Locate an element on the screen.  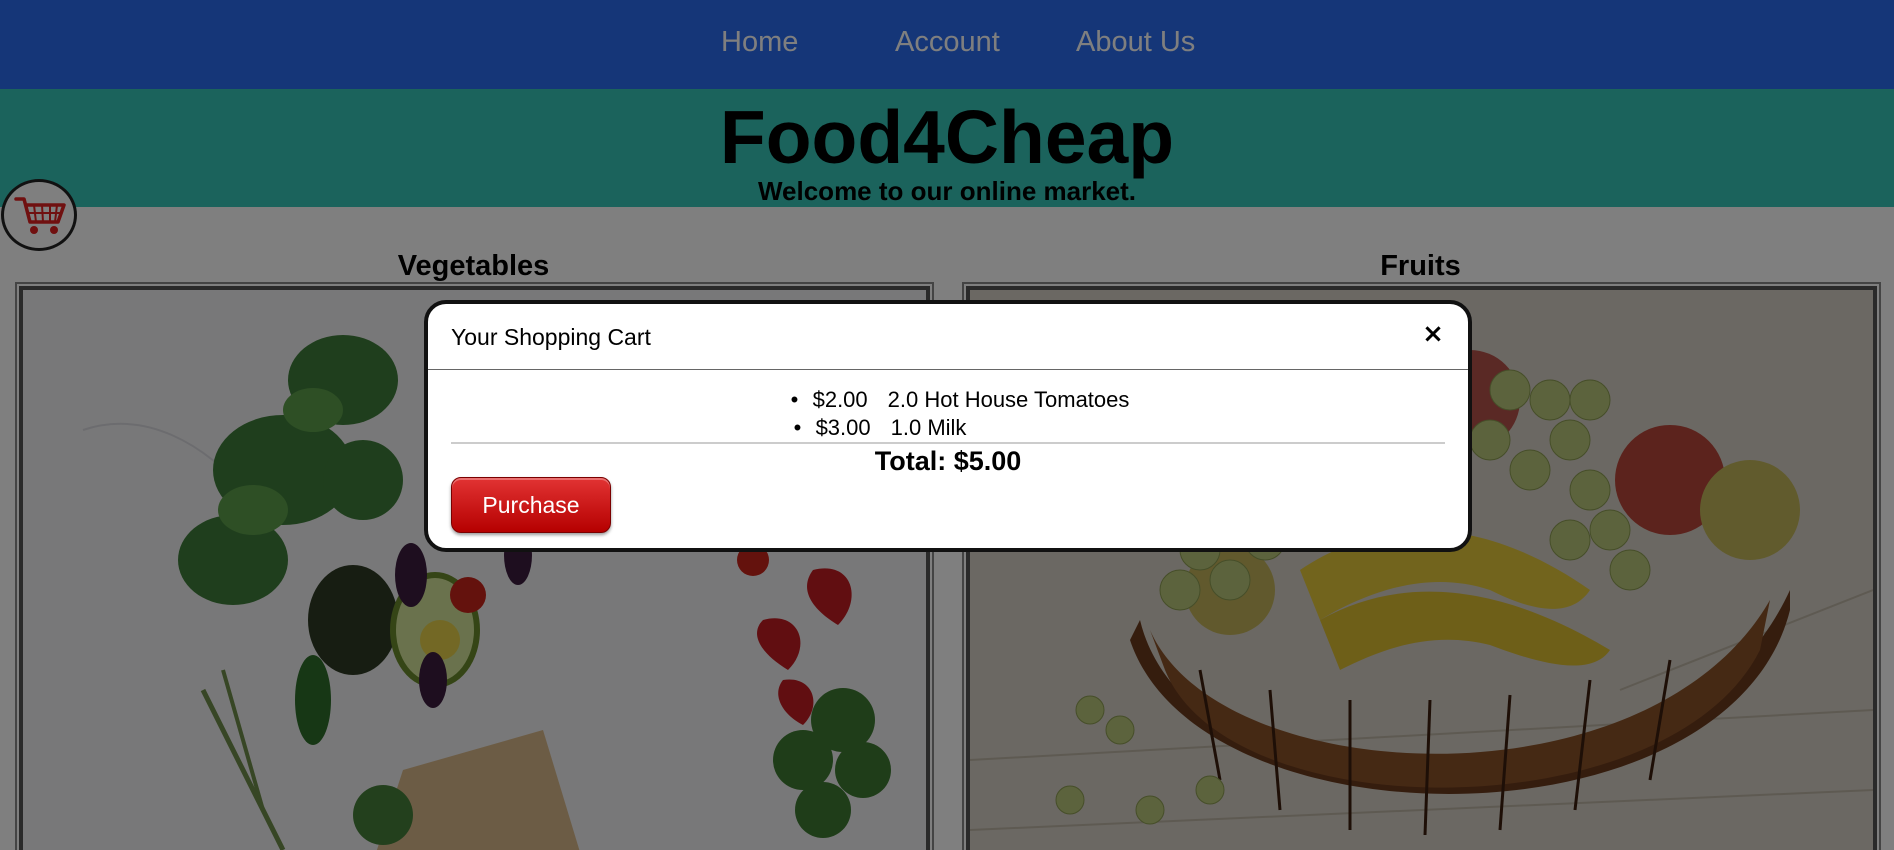
cart-item-price: $3.00 is located at coordinates (843, 427).